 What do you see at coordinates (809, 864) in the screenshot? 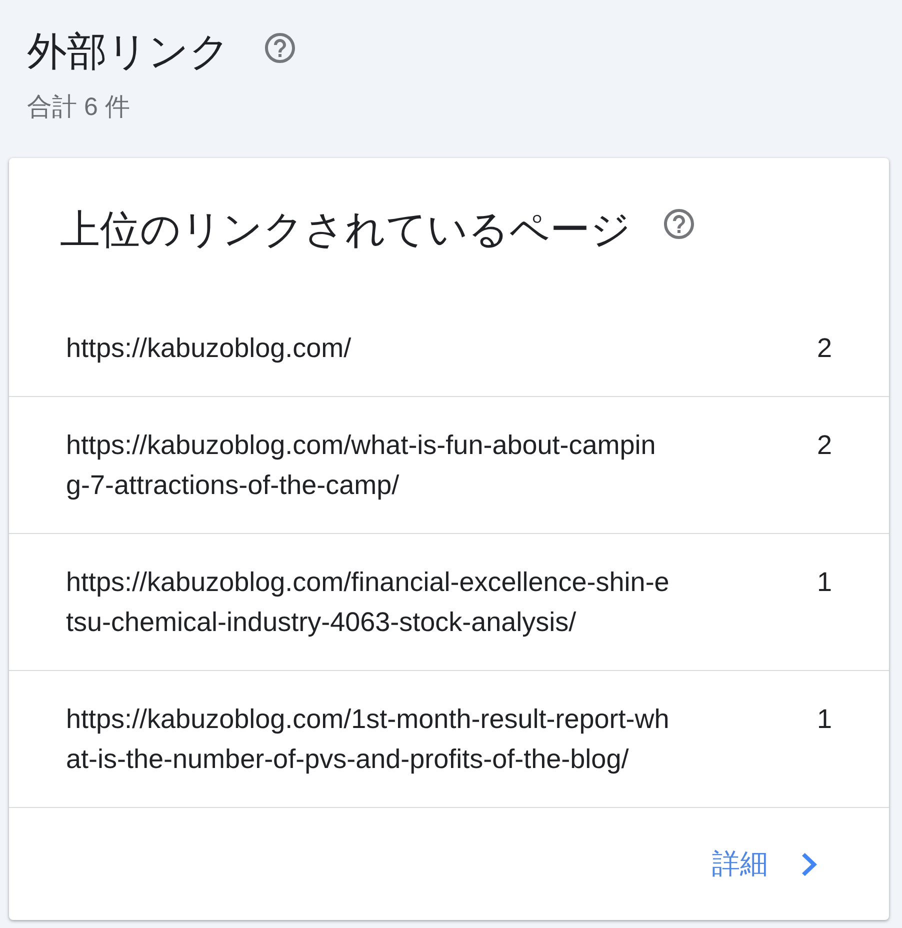
I see `chevron-right-icon` at bounding box center [809, 864].